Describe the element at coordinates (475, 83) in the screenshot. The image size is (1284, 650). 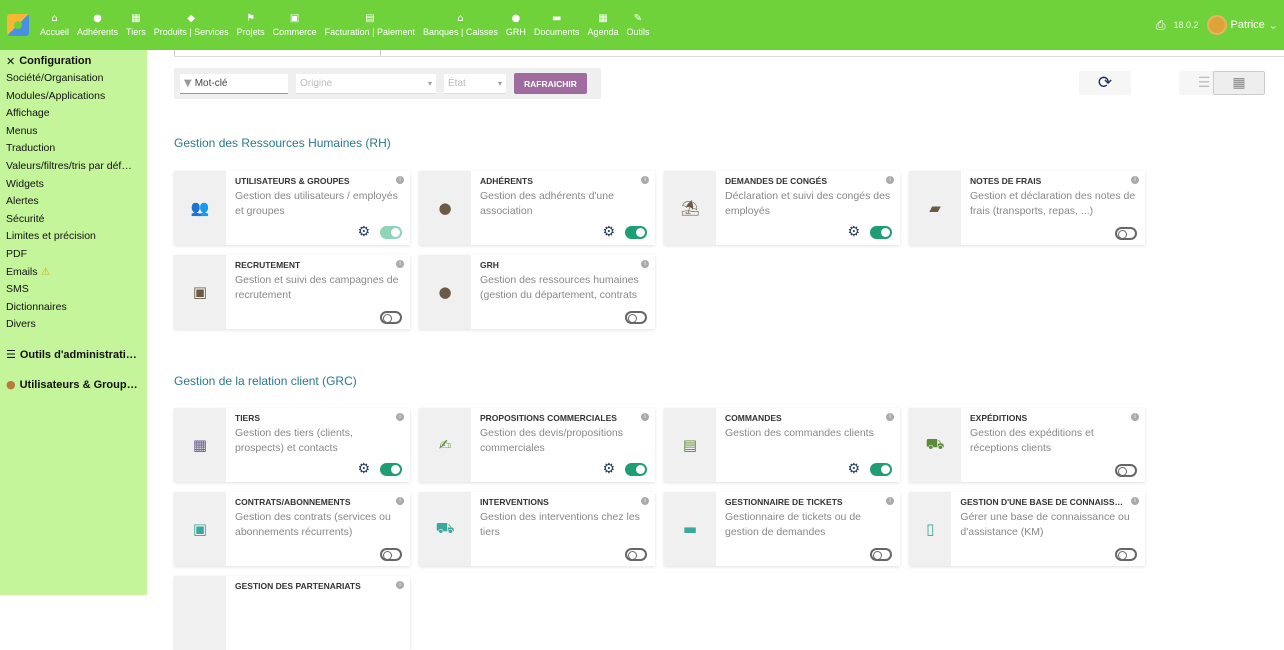
I see `state-select: État ▾` at that location.